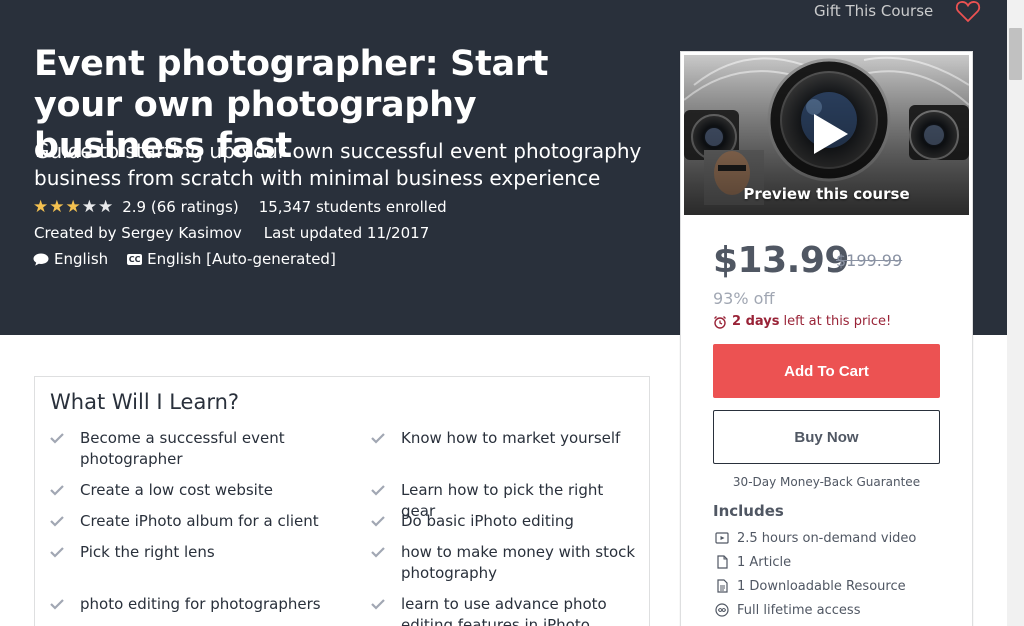 The width and height of the screenshot is (1024, 626). I want to click on download-icon, so click(722, 586).